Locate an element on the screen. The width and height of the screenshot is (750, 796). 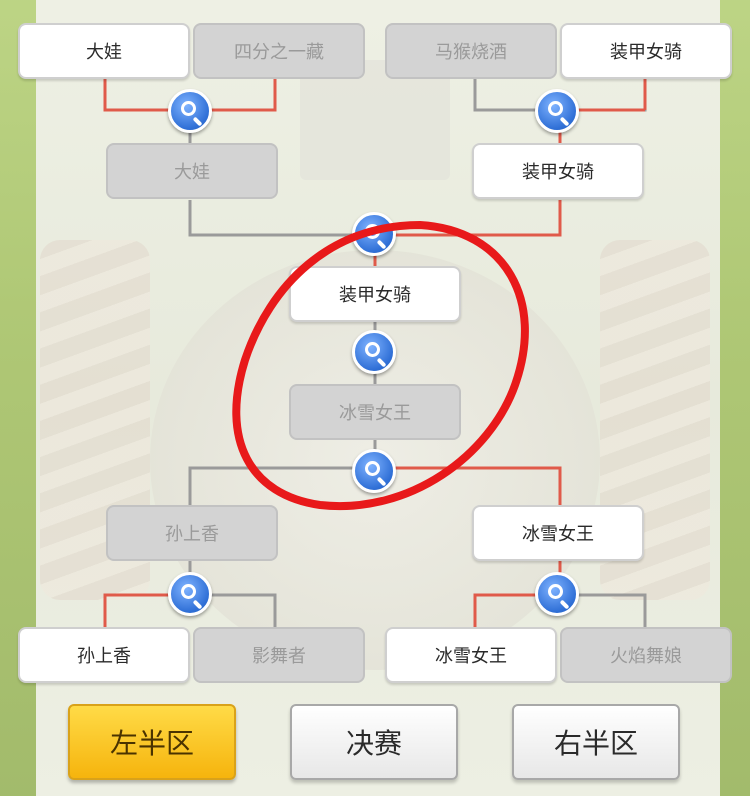
view-match-button-semi-top is located at coordinates (374, 234).